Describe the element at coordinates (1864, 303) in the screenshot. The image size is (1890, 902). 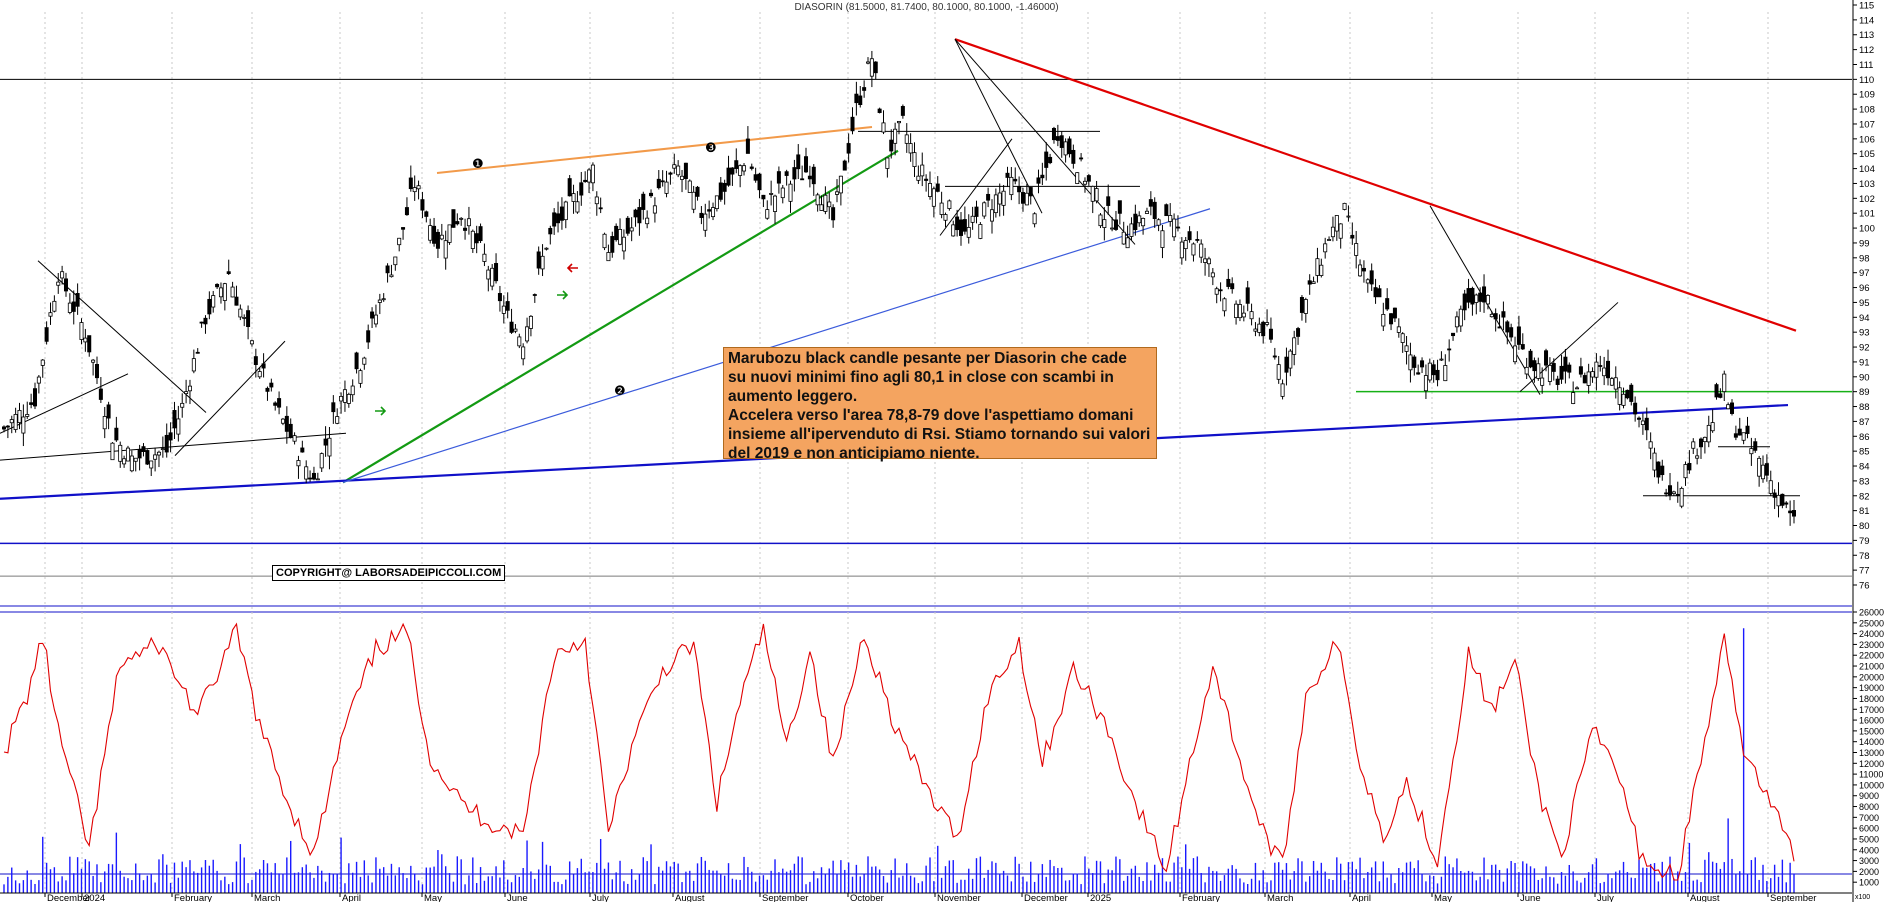
I see `y-tick-label: 95` at that location.